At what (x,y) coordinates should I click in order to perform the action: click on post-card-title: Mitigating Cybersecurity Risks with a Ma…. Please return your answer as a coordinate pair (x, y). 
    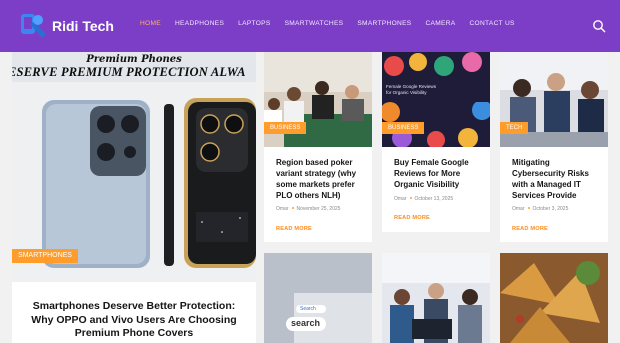
    Looking at the image, I should click on (557, 179).